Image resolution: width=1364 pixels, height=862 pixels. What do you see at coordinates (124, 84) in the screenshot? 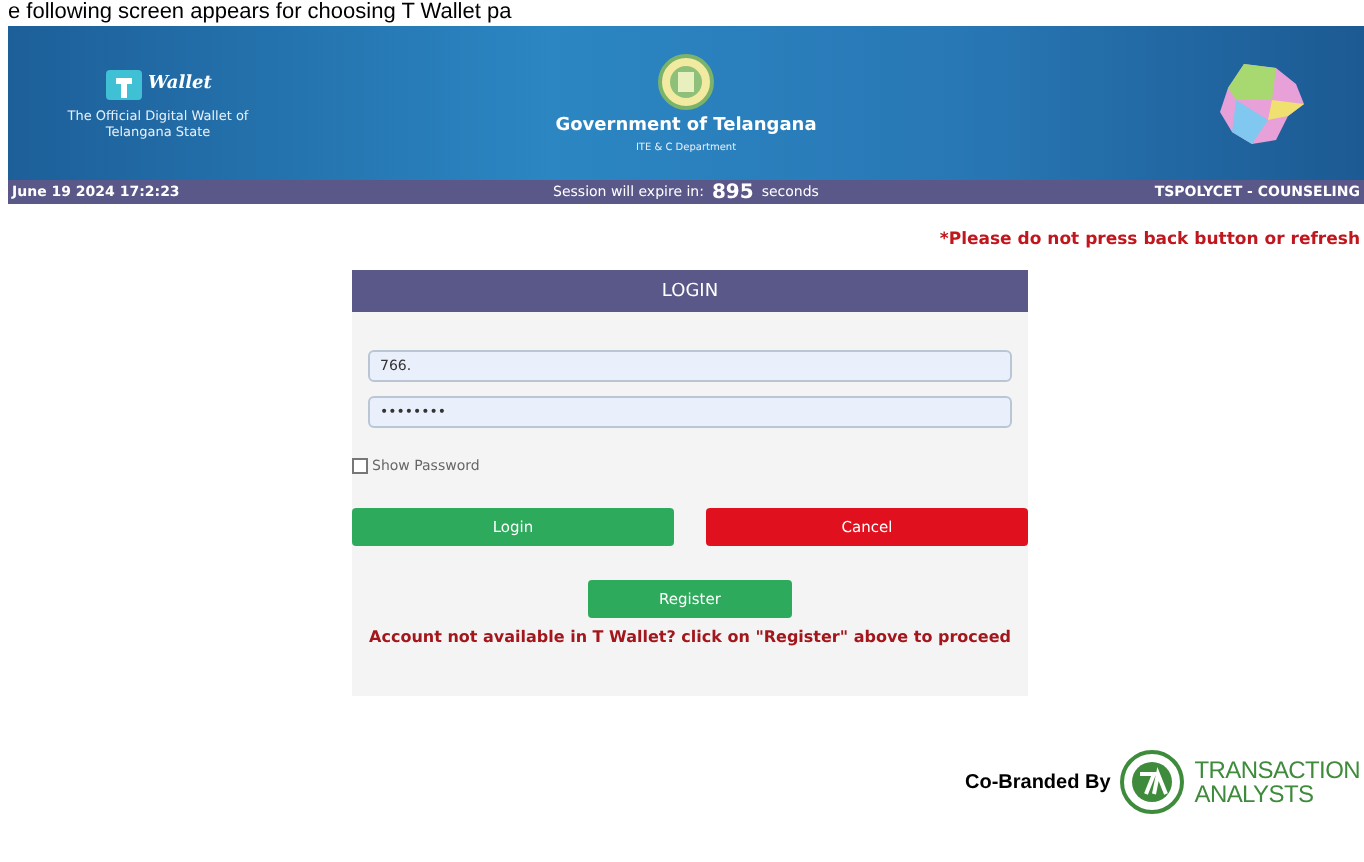
I see `wallet-logo-icon` at bounding box center [124, 84].